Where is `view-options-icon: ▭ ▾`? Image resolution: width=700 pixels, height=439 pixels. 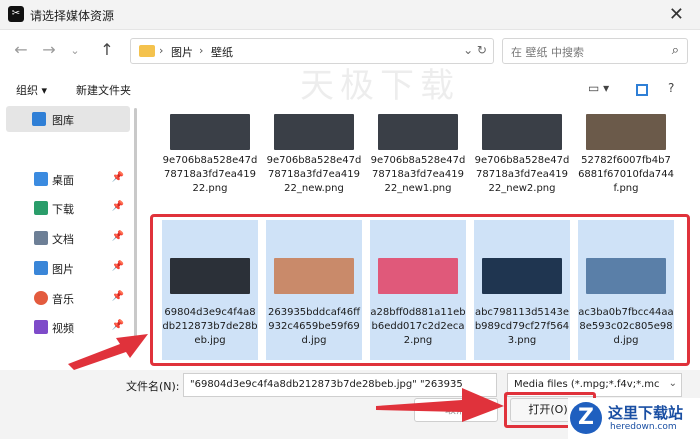
view-options-icon: ▭ ▾ is located at coordinates (598, 88).